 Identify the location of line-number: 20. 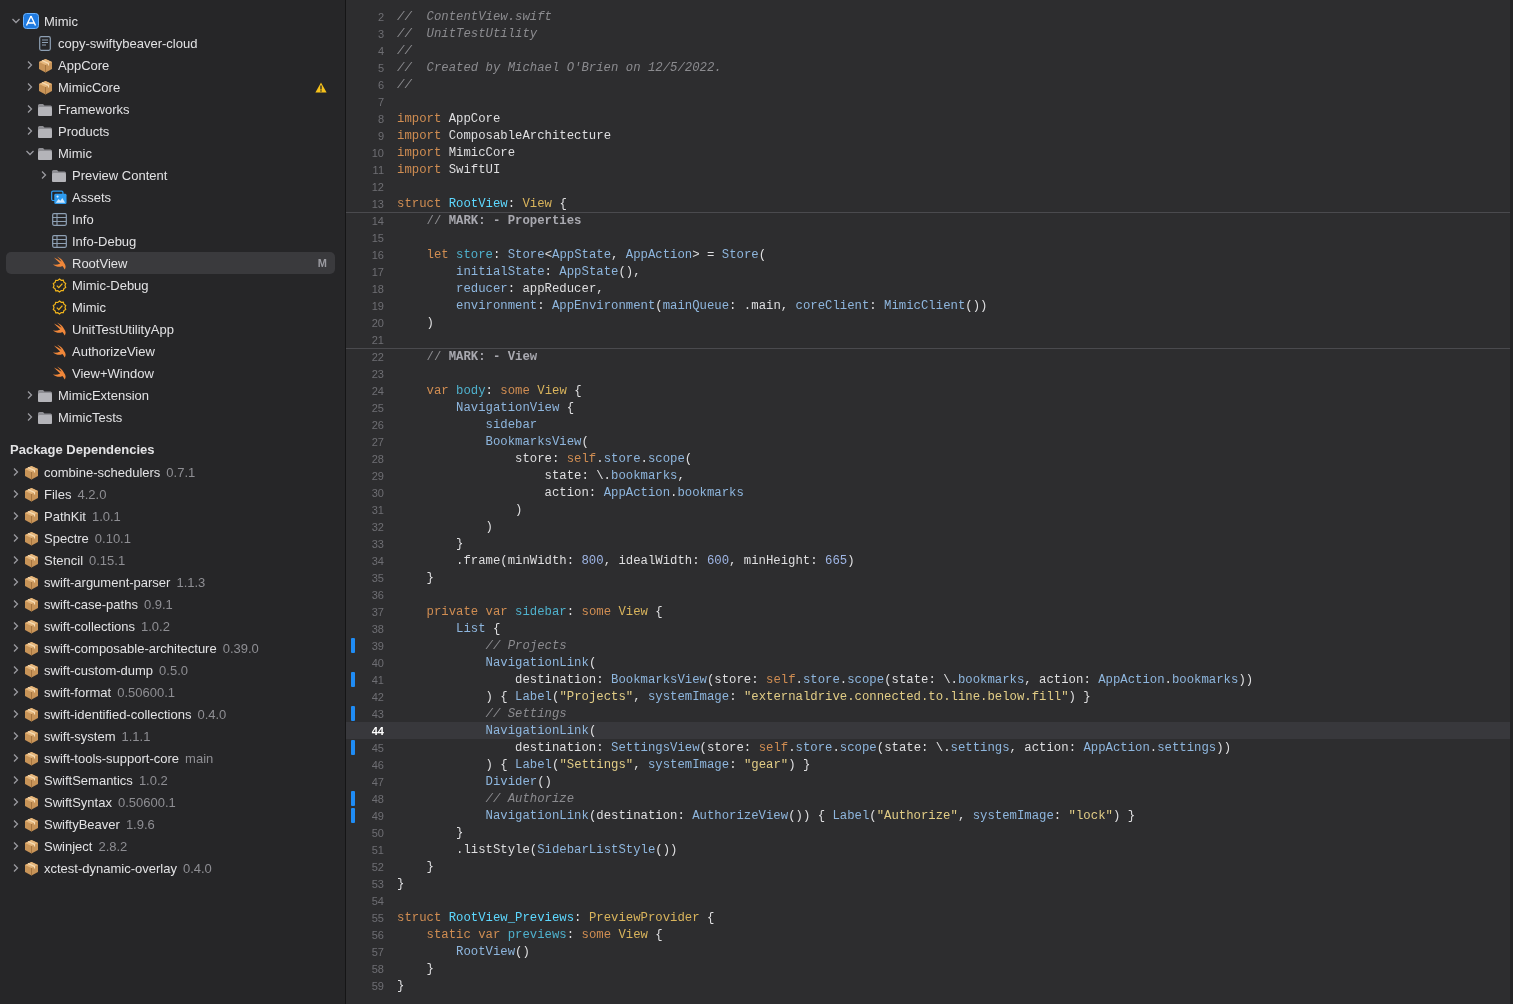
(377, 322).